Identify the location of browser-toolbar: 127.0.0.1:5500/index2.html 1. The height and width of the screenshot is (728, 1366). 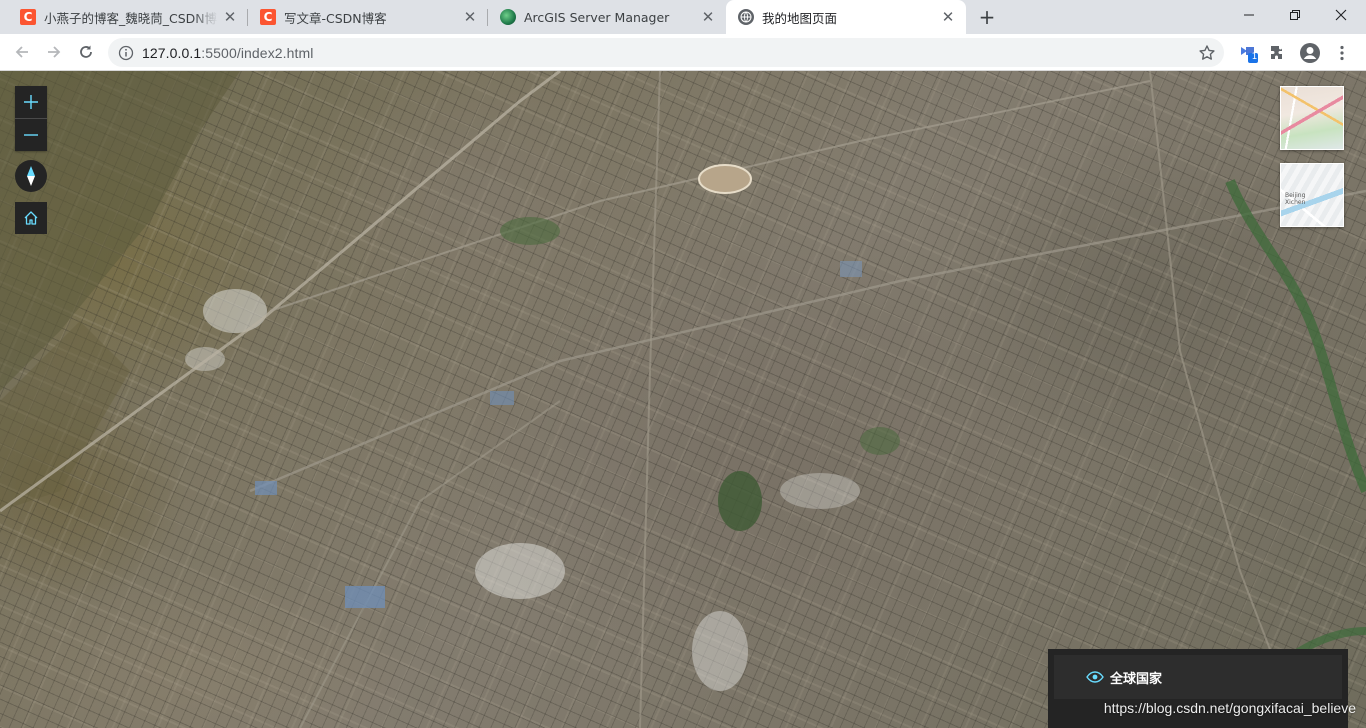
(683, 52).